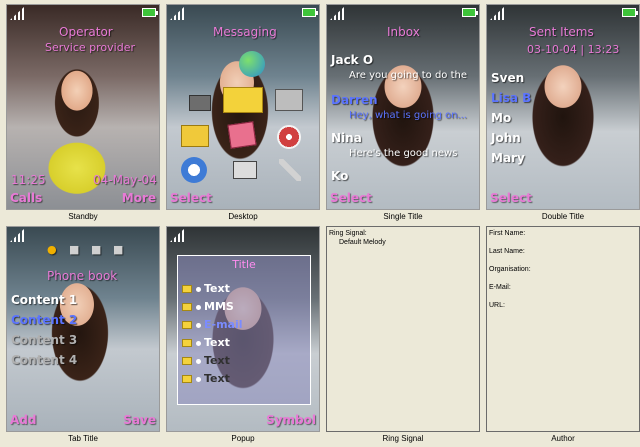  Describe the element at coordinates (508, 158) in the screenshot. I see `contact-item: Mary` at that location.